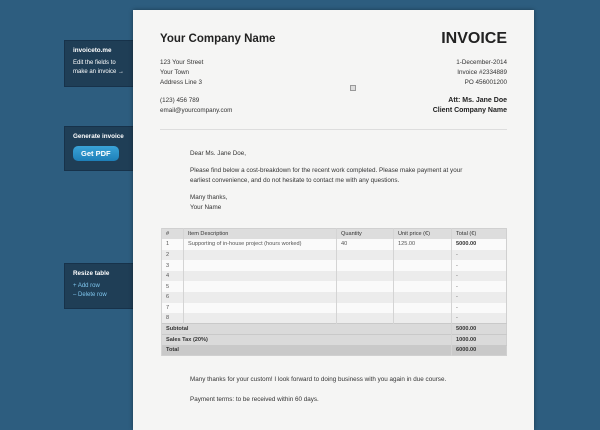  Describe the element at coordinates (422, 244) in the screenshot. I see `table-cell: 125.00` at that location.